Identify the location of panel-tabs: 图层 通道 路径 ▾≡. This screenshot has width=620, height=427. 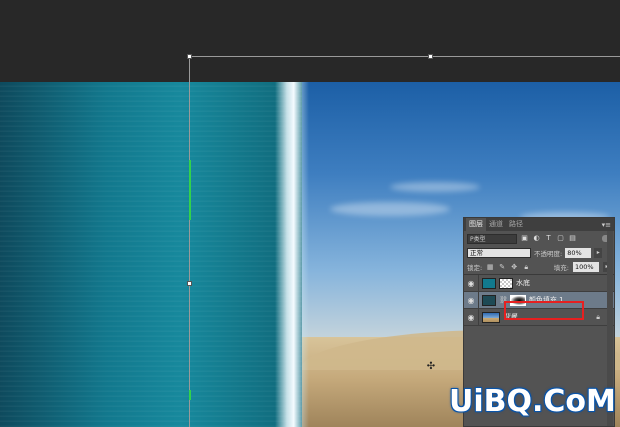
(539, 224).